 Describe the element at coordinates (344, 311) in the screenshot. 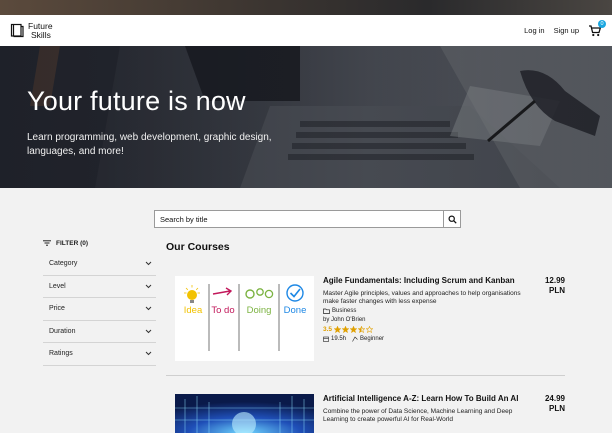

I see `course-category-label: Business` at that location.